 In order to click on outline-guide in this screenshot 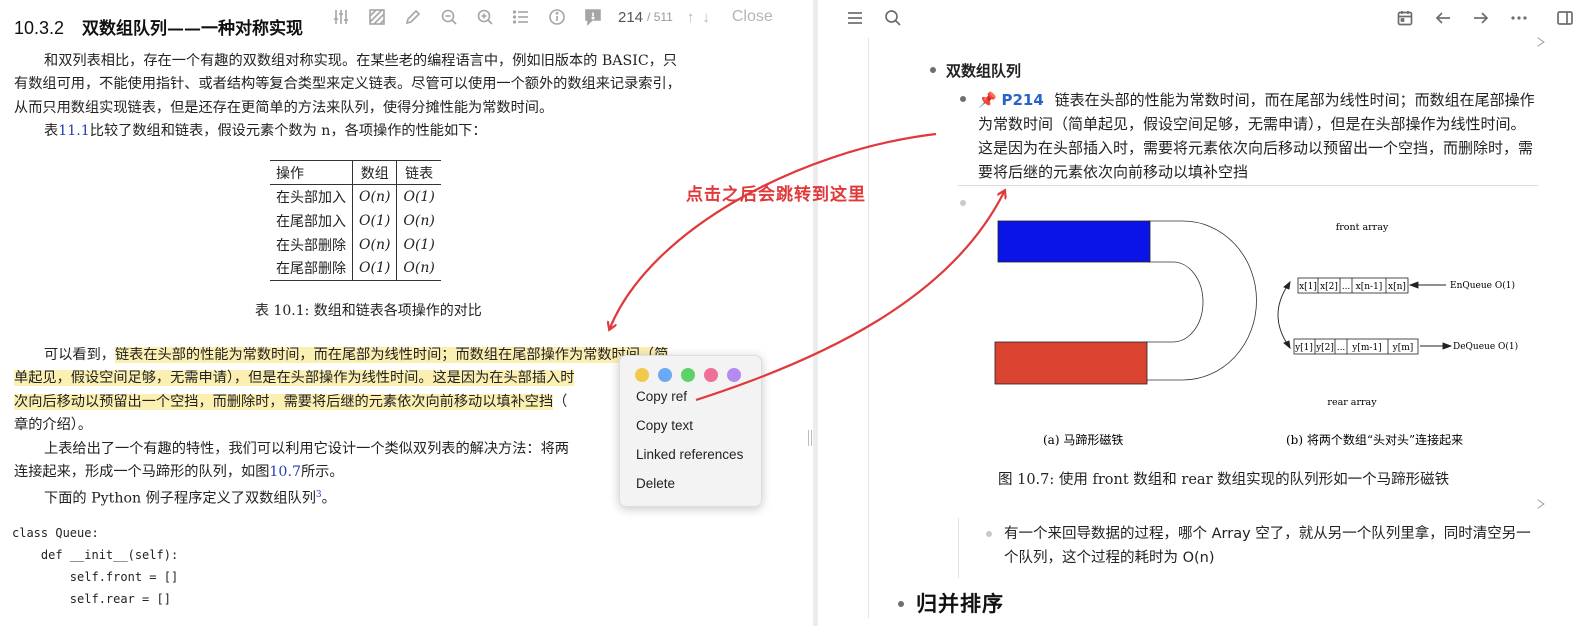, I will do `click(958, 548)`.